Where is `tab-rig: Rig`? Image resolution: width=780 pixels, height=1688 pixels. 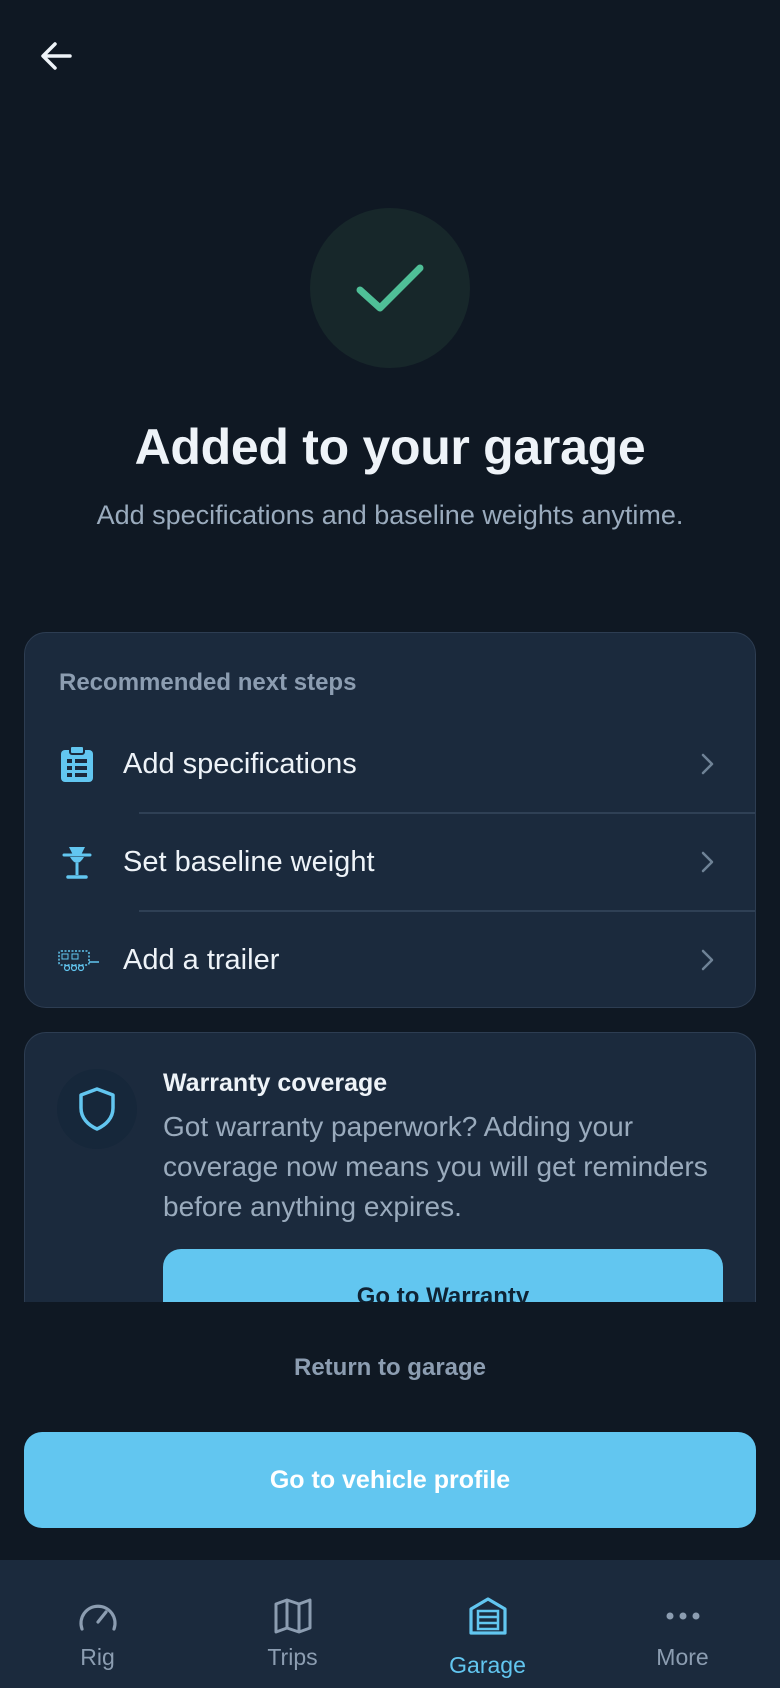
tab-rig: Rig is located at coordinates (97, 1624).